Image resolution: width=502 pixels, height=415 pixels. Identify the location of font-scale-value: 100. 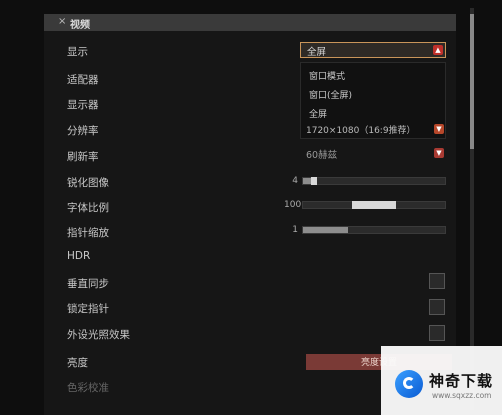
(293, 205).